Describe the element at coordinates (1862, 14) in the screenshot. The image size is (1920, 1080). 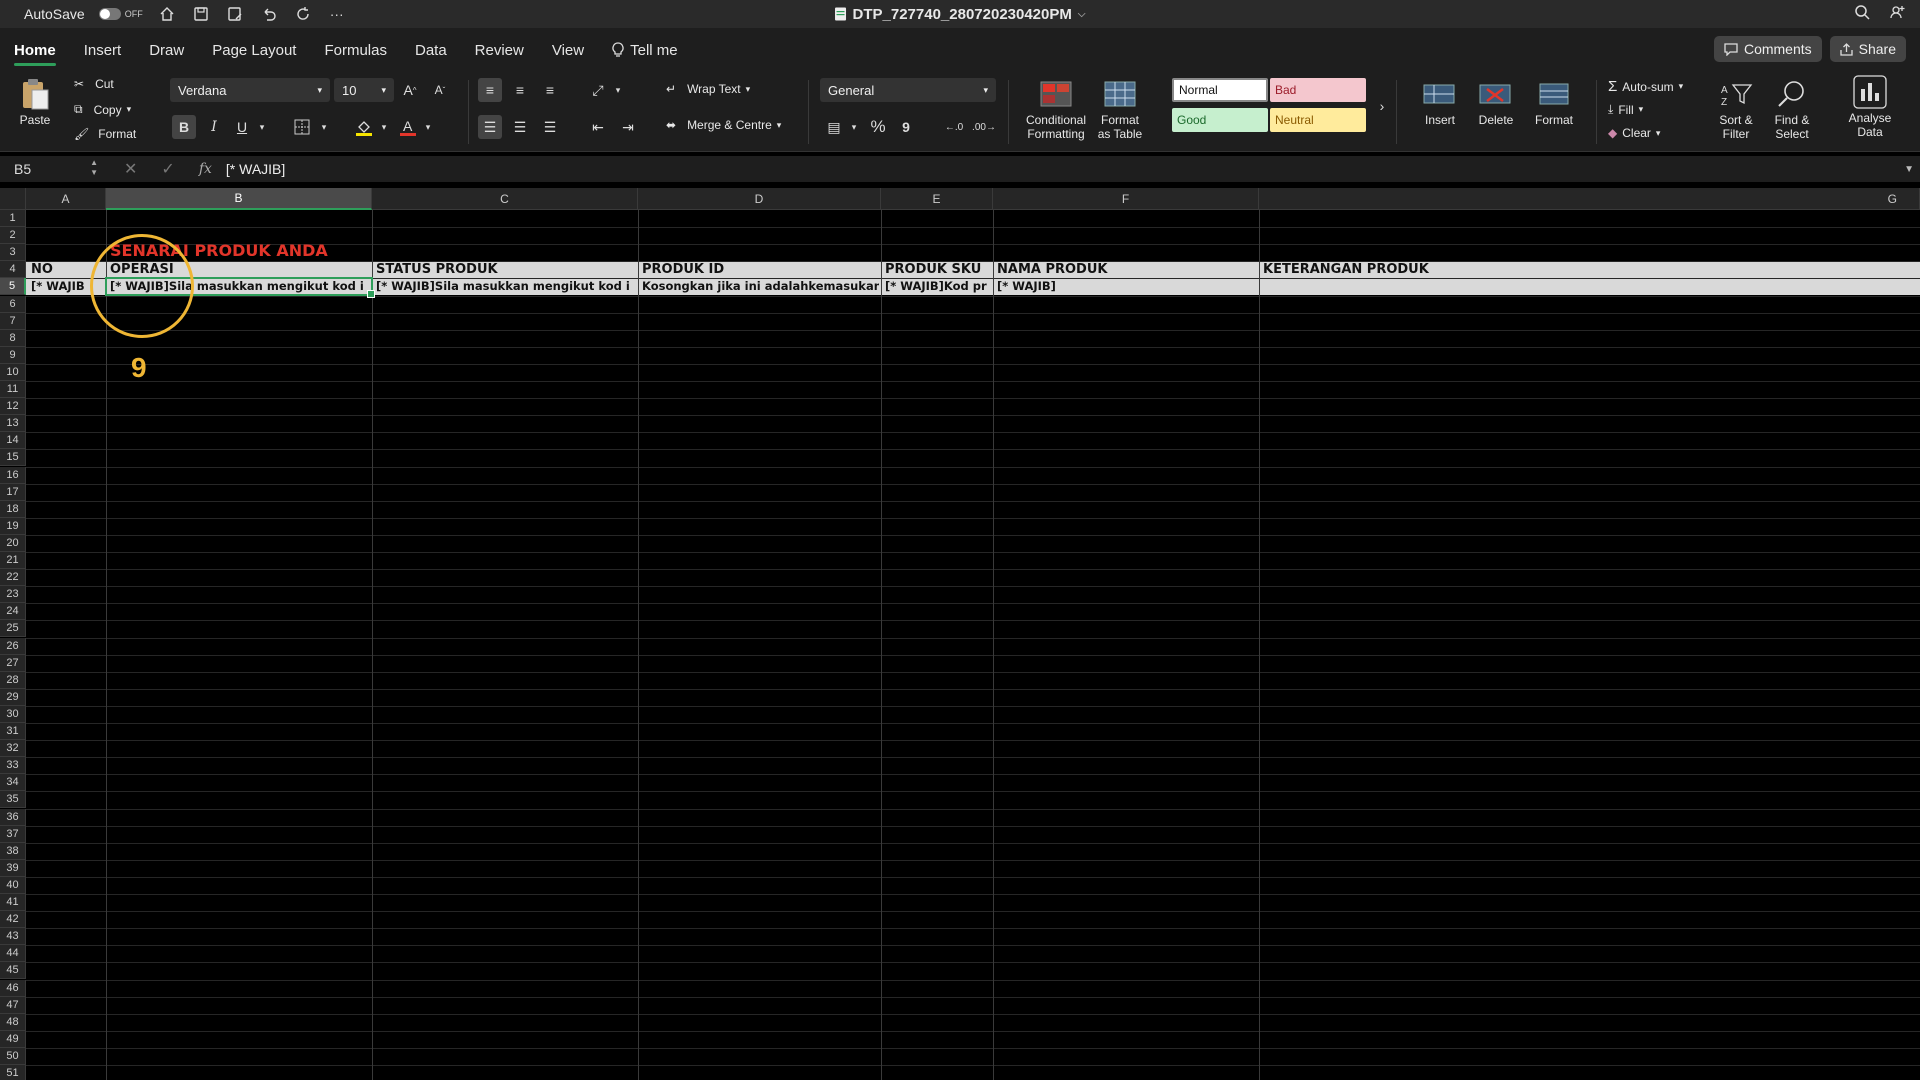
I see `search-icon` at that location.